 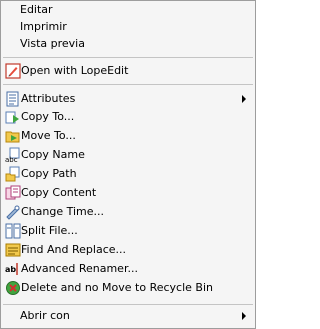 I want to click on menu-item-editar: Editar, so click(x=128, y=10).